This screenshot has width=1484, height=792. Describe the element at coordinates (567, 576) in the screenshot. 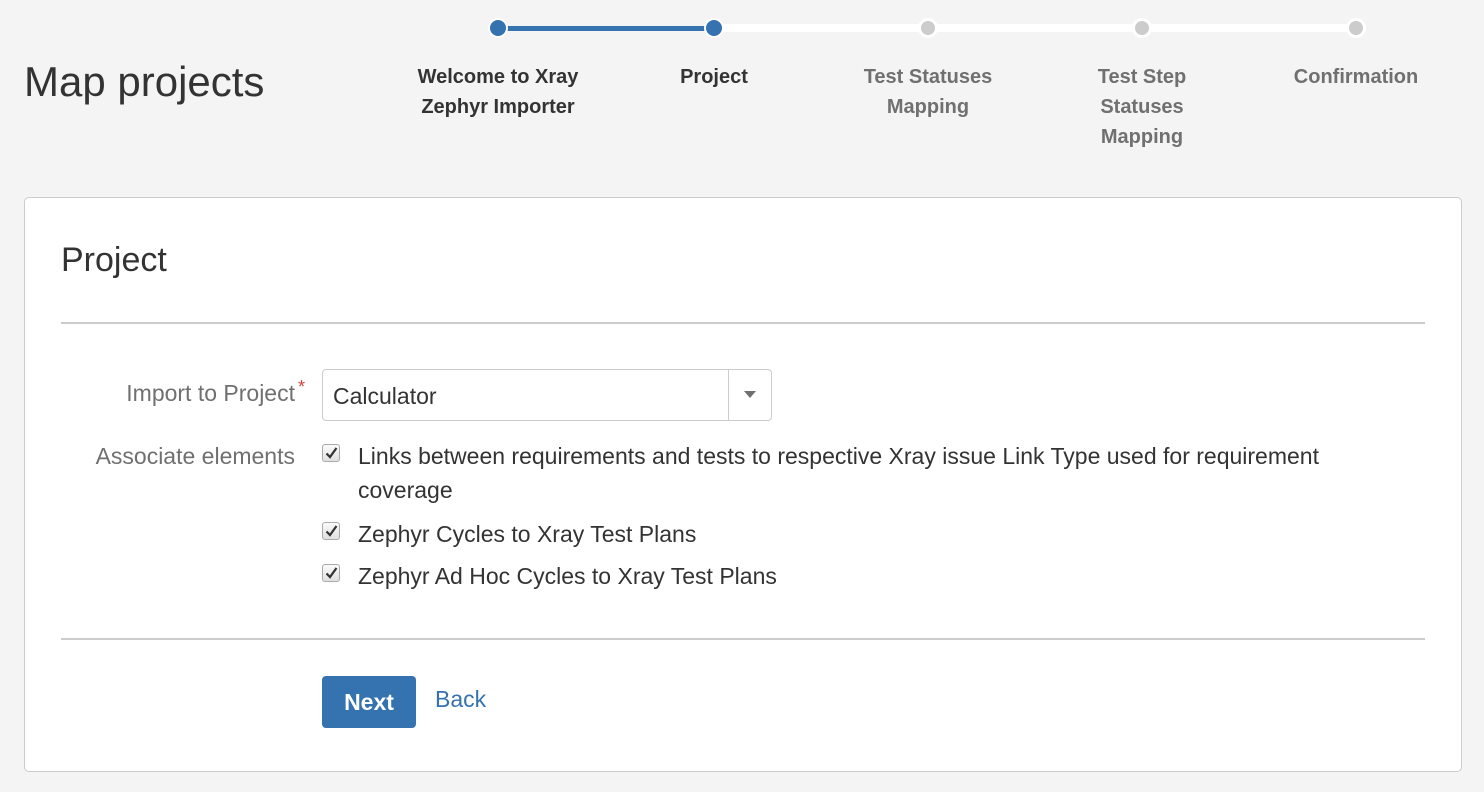

I see `option-label: Zephyr Ad Hoc Cycles to Xray Test Plans` at that location.